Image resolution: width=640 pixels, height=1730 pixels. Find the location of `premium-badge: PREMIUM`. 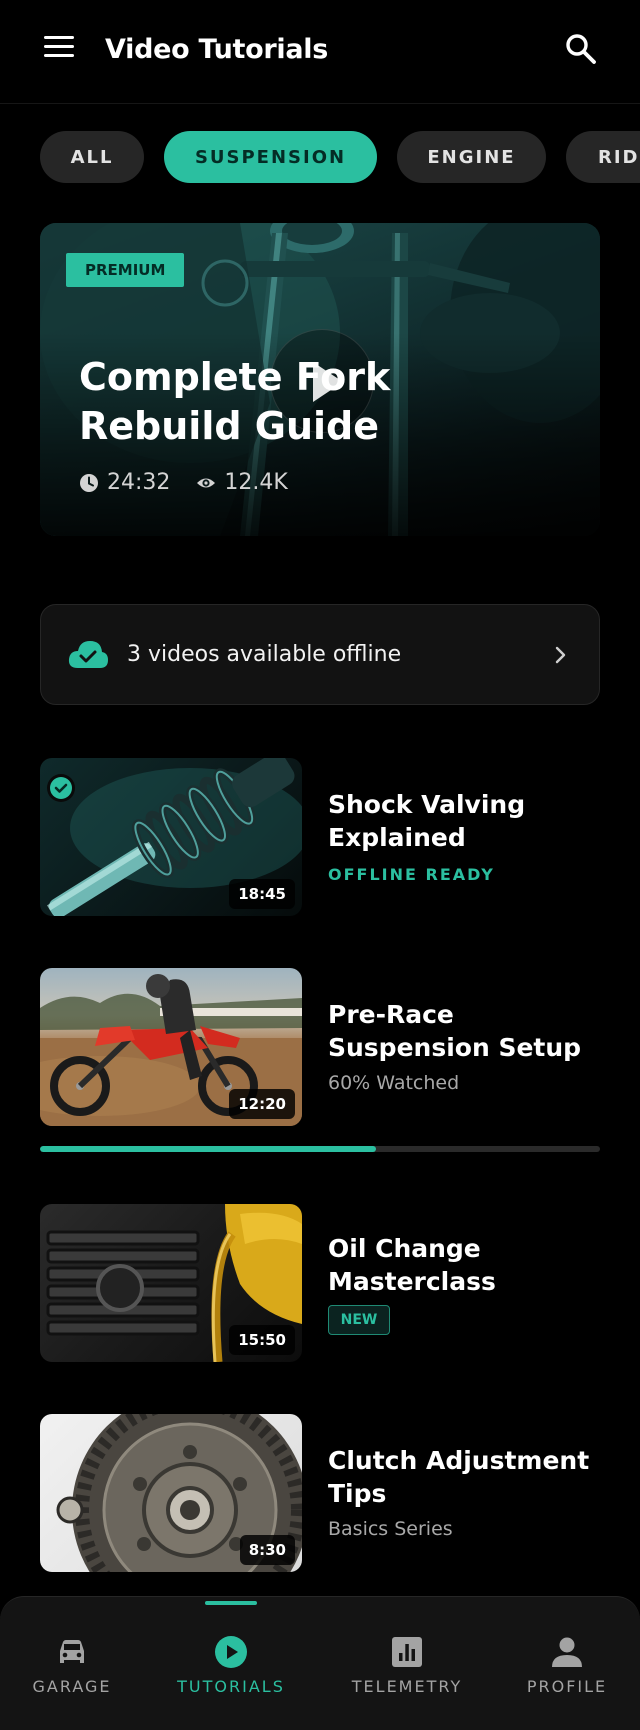

premium-badge: PREMIUM is located at coordinates (125, 270).